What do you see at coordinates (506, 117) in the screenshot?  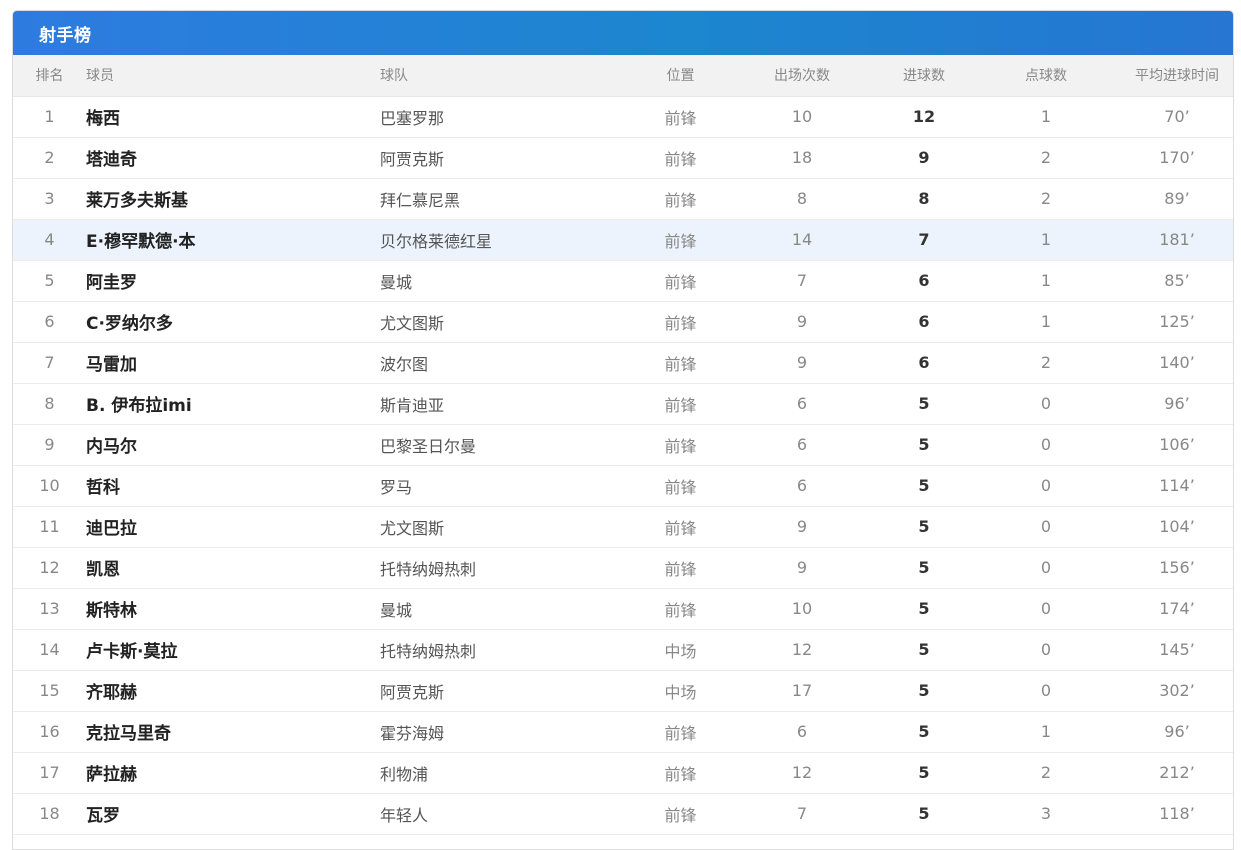 I see `cell-team: 巴塞罗那` at bounding box center [506, 117].